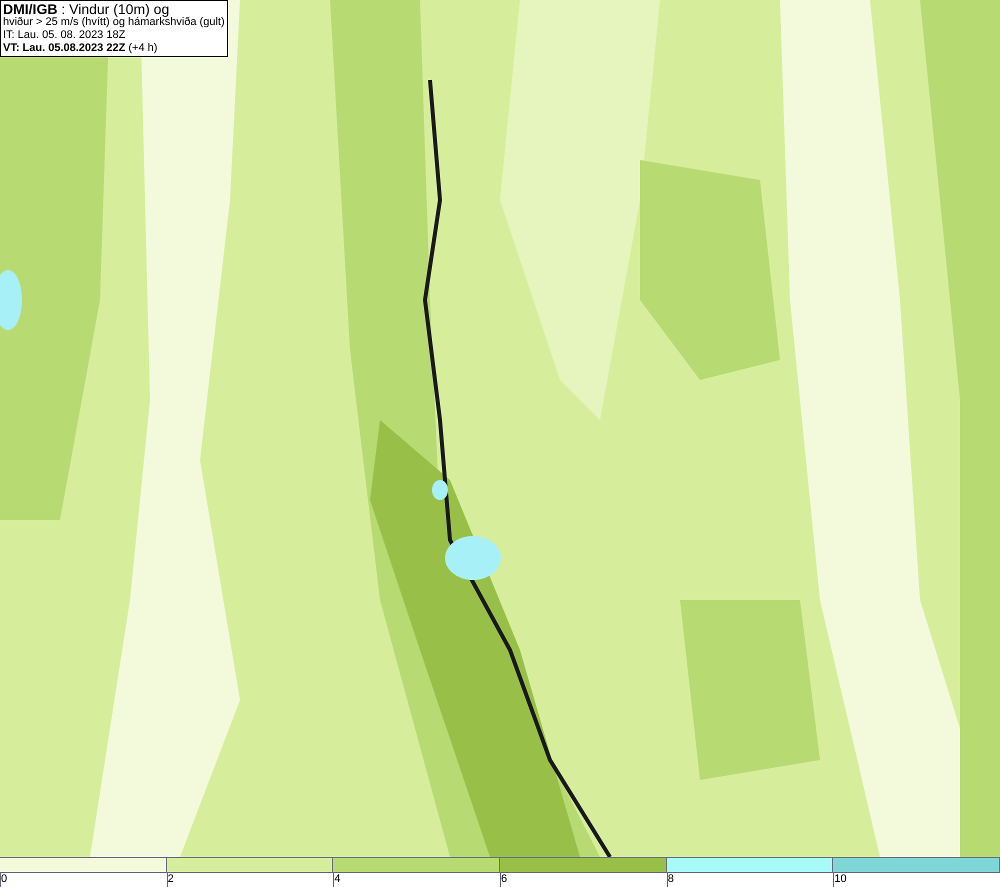 This screenshot has width=1000, height=887. What do you see at coordinates (64, 35) in the screenshot?
I see `info-text: IT: Lau. 05. 08. 2023 18Z` at bounding box center [64, 35].